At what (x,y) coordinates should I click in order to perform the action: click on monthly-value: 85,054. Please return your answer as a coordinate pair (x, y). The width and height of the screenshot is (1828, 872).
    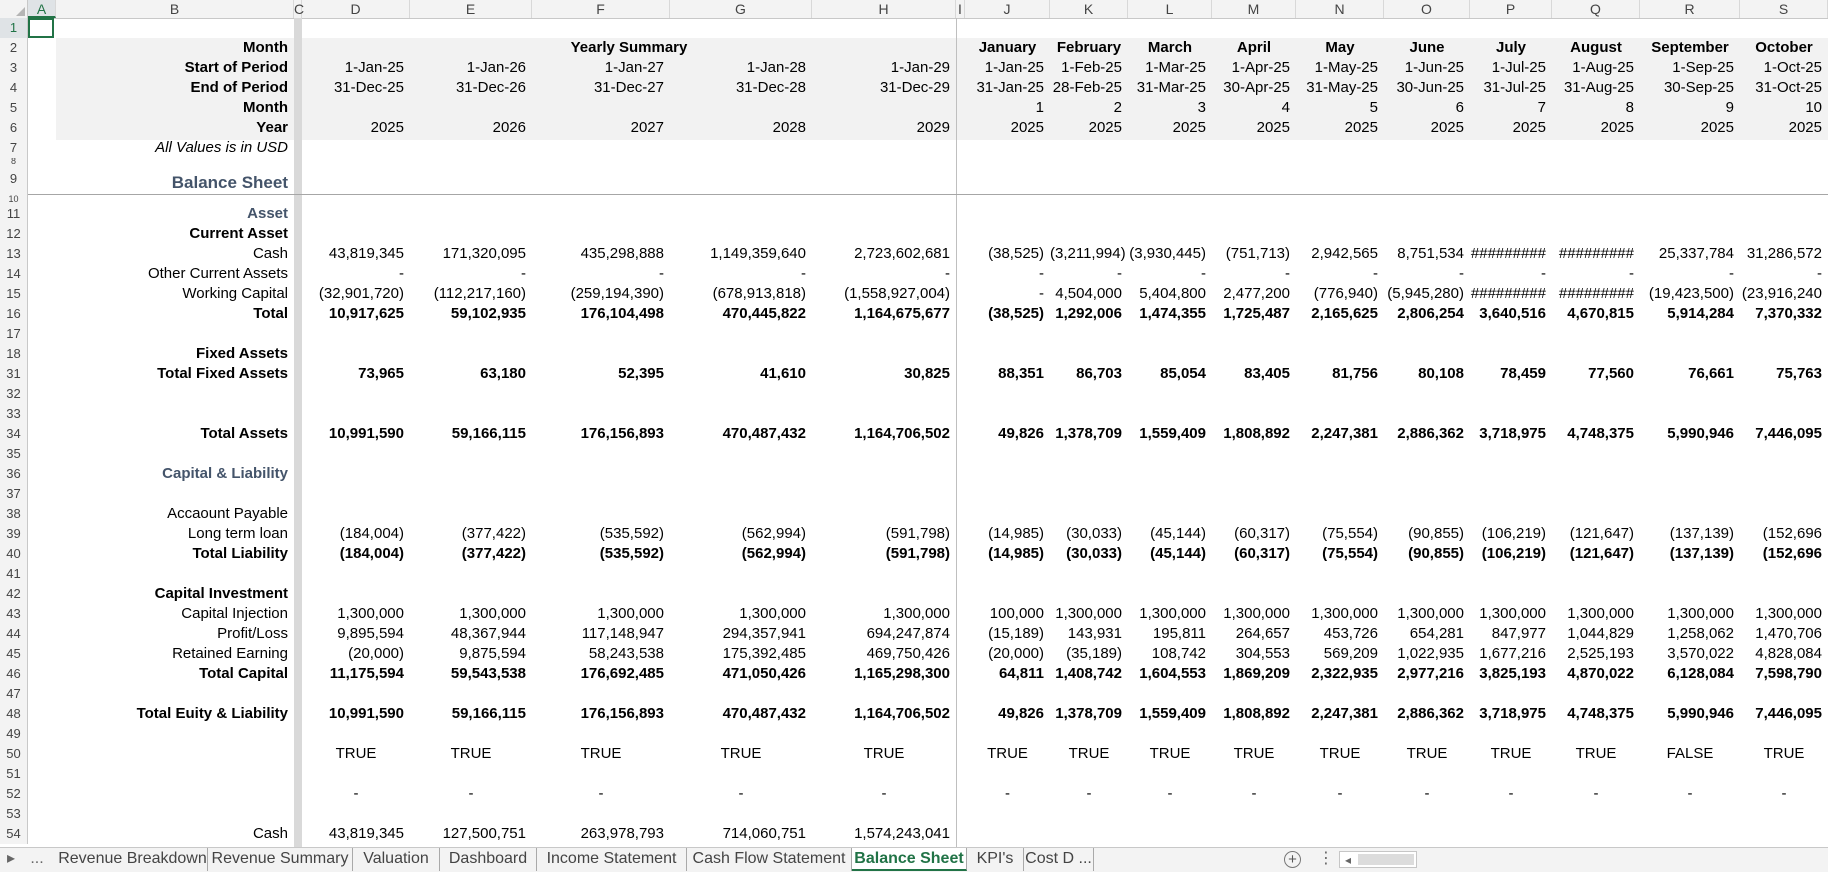
    Looking at the image, I should click on (1183, 373).